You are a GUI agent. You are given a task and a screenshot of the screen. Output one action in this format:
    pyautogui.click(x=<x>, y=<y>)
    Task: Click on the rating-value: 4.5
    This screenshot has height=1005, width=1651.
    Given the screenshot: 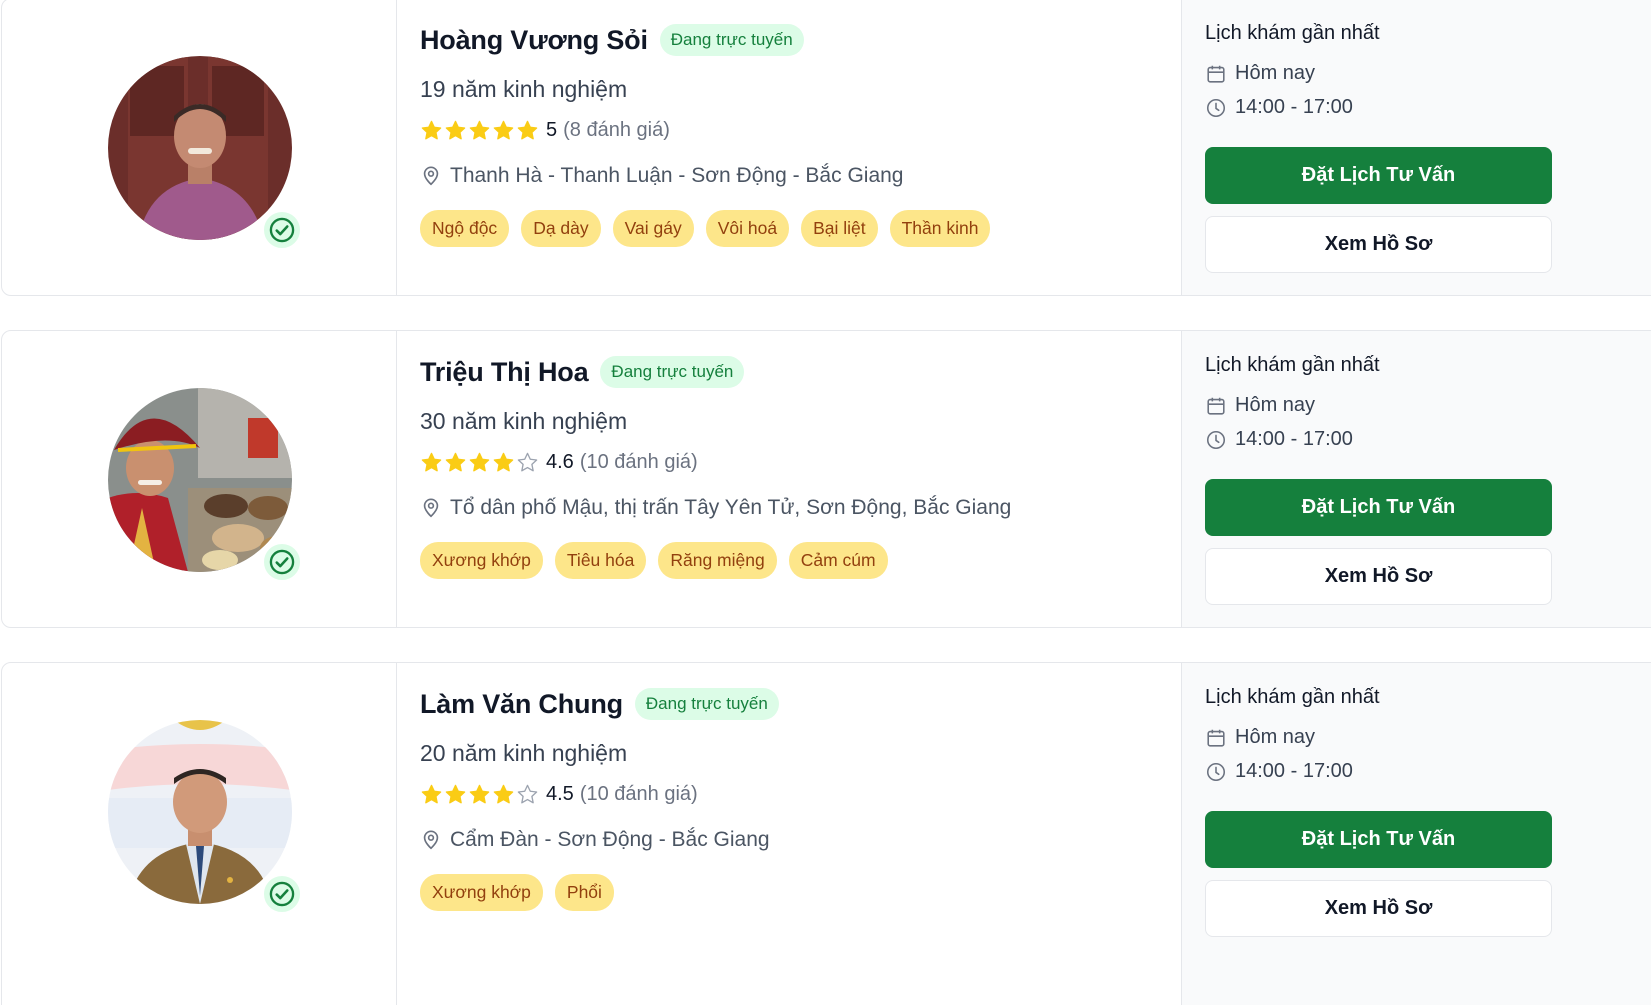 What is the action you would take?
    pyautogui.click(x=560, y=794)
    